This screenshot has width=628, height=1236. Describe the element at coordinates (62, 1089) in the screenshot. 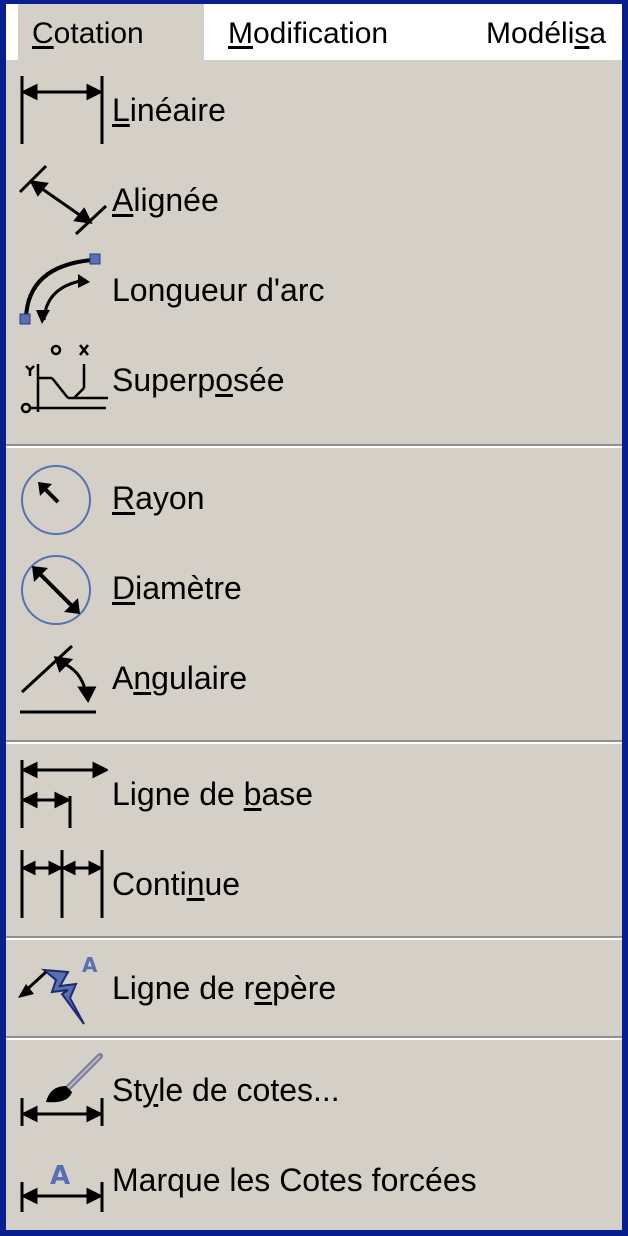

I see `dimension-style-icon` at that location.